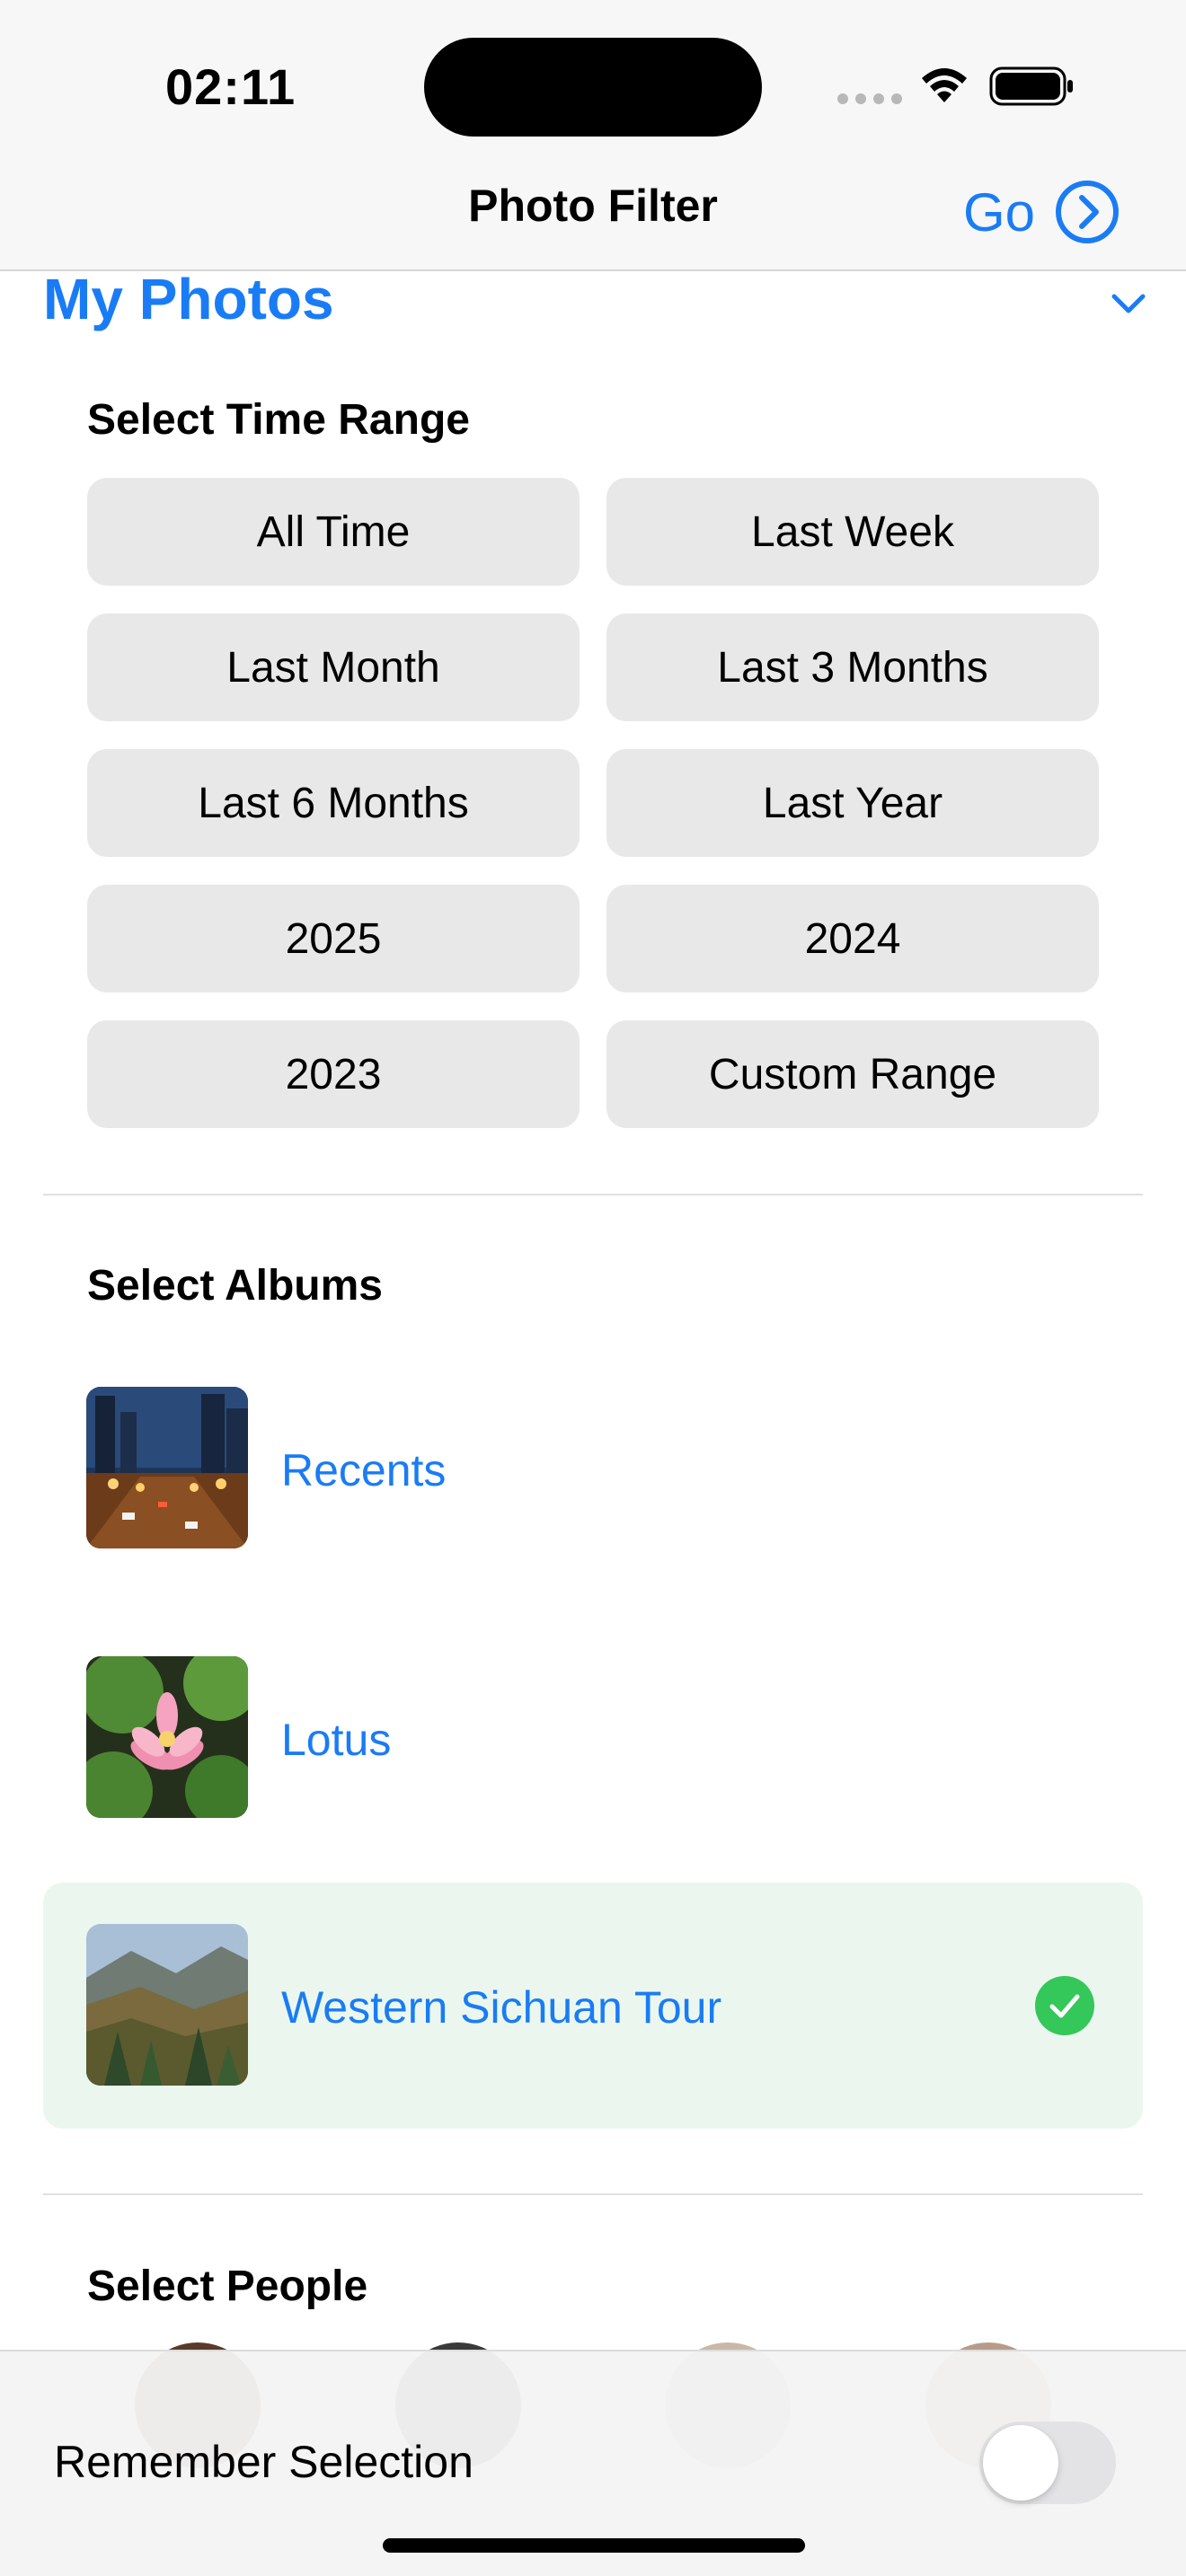  I want to click on album-row-recents: Recents, so click(593, 1468).